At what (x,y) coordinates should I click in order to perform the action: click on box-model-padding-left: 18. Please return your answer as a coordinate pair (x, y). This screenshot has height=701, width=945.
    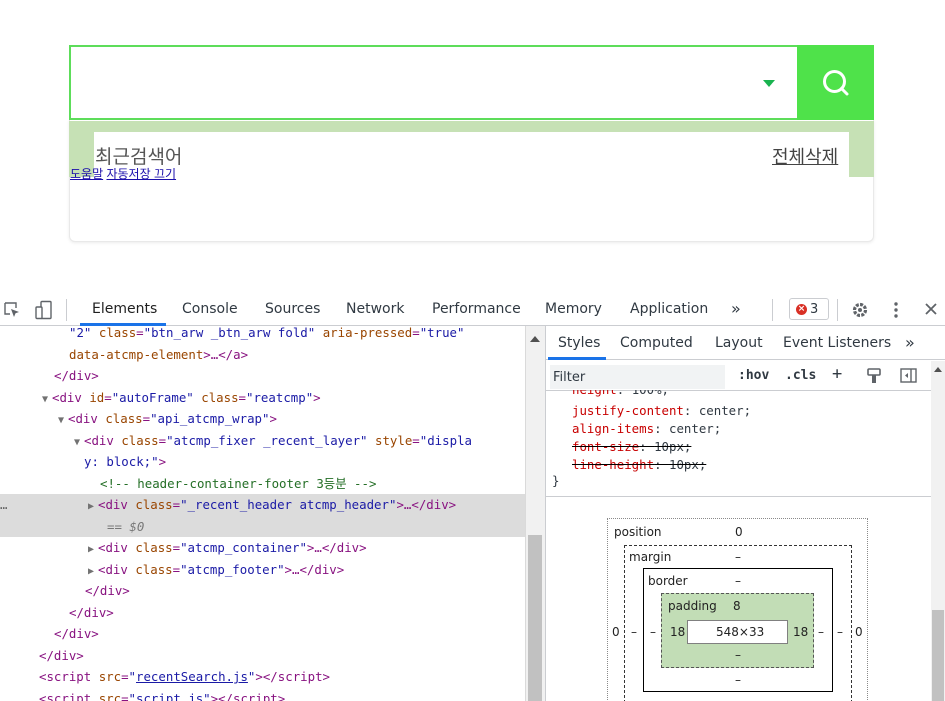
    Looking at the image, I should click on (677, 632).